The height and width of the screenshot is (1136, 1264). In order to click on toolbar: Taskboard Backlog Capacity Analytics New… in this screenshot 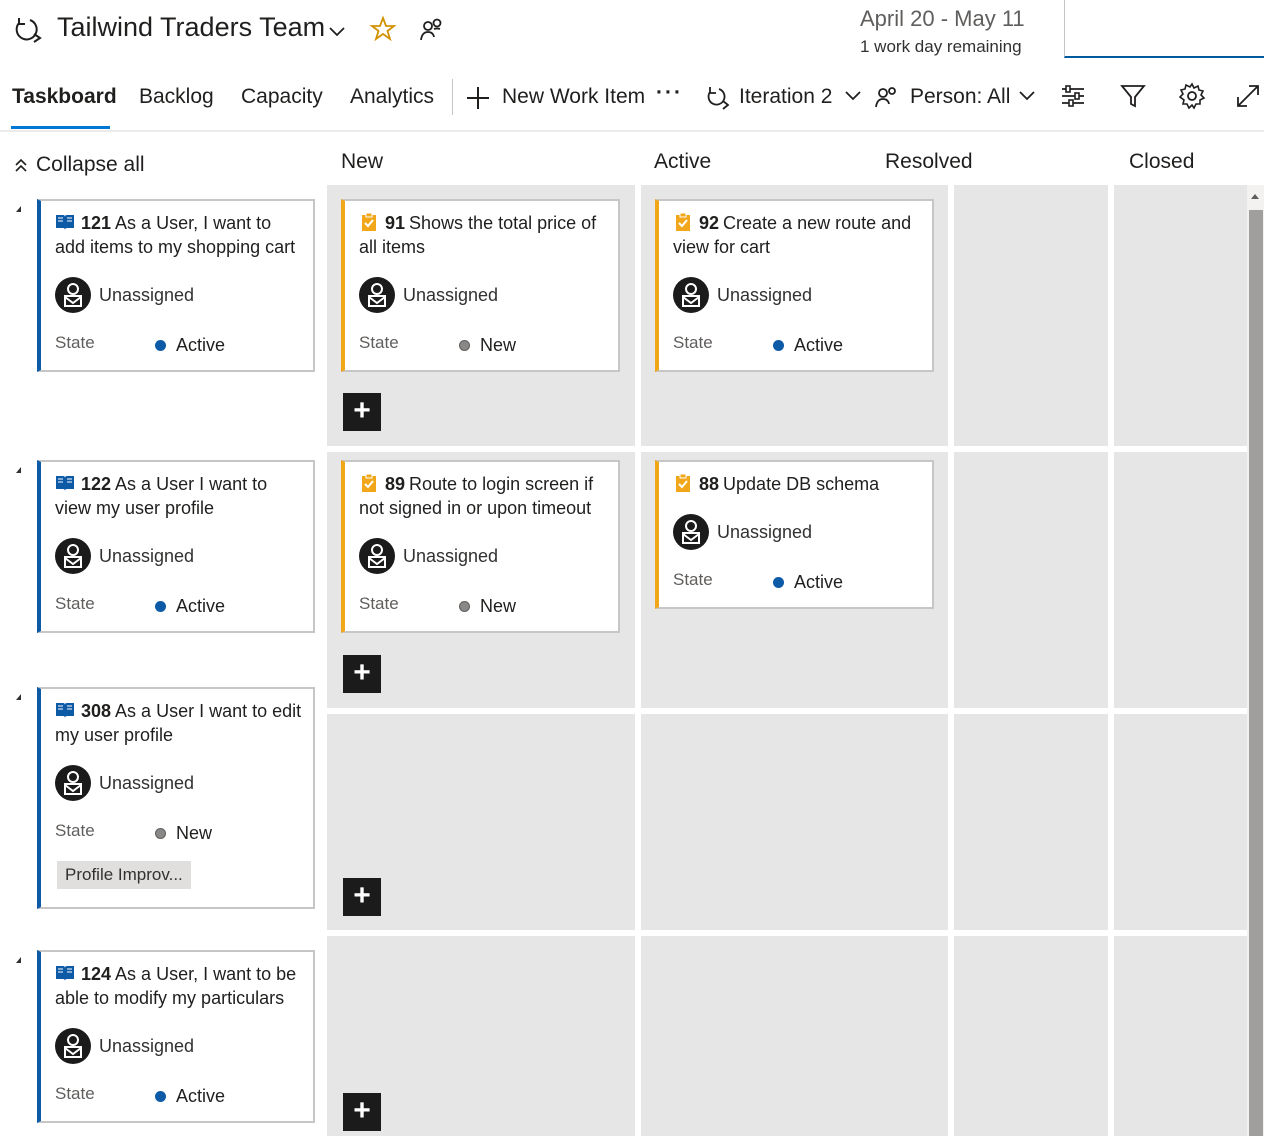, I will do `click(632, 101)`.